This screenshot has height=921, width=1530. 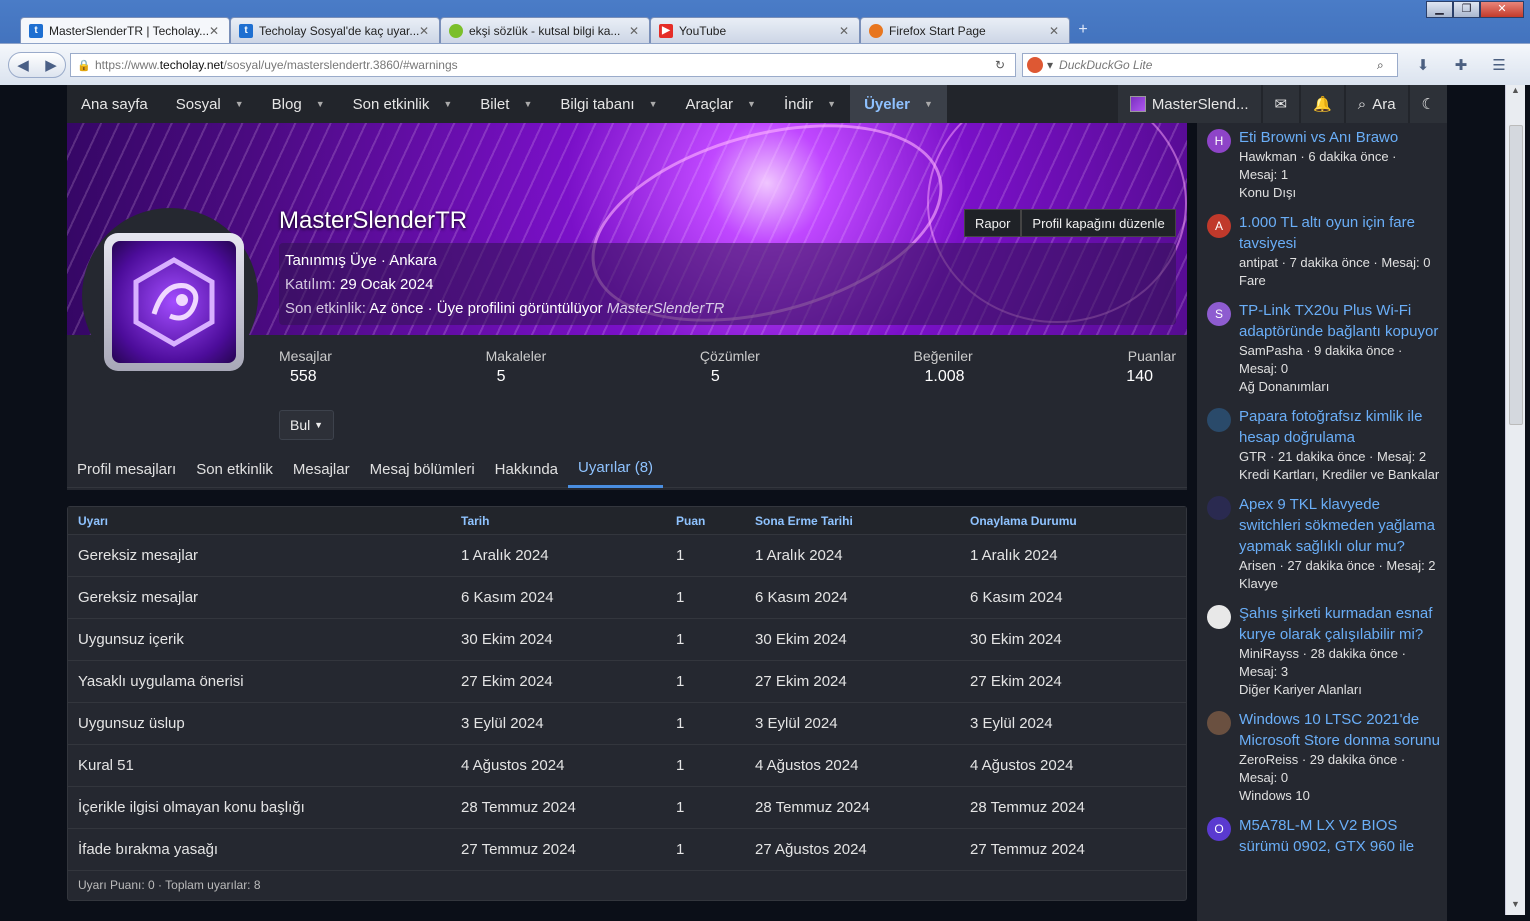 I want to click on thread-title-link: Eti Browni vs Anı Brawo, so click(x=1340, y=137).